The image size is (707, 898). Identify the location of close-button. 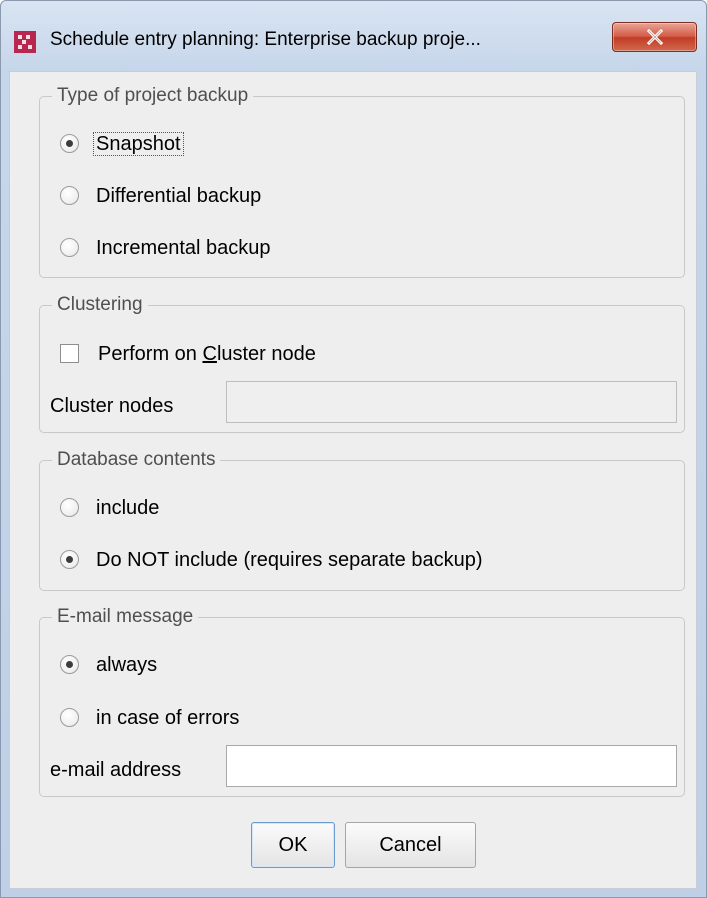
(654, 37).